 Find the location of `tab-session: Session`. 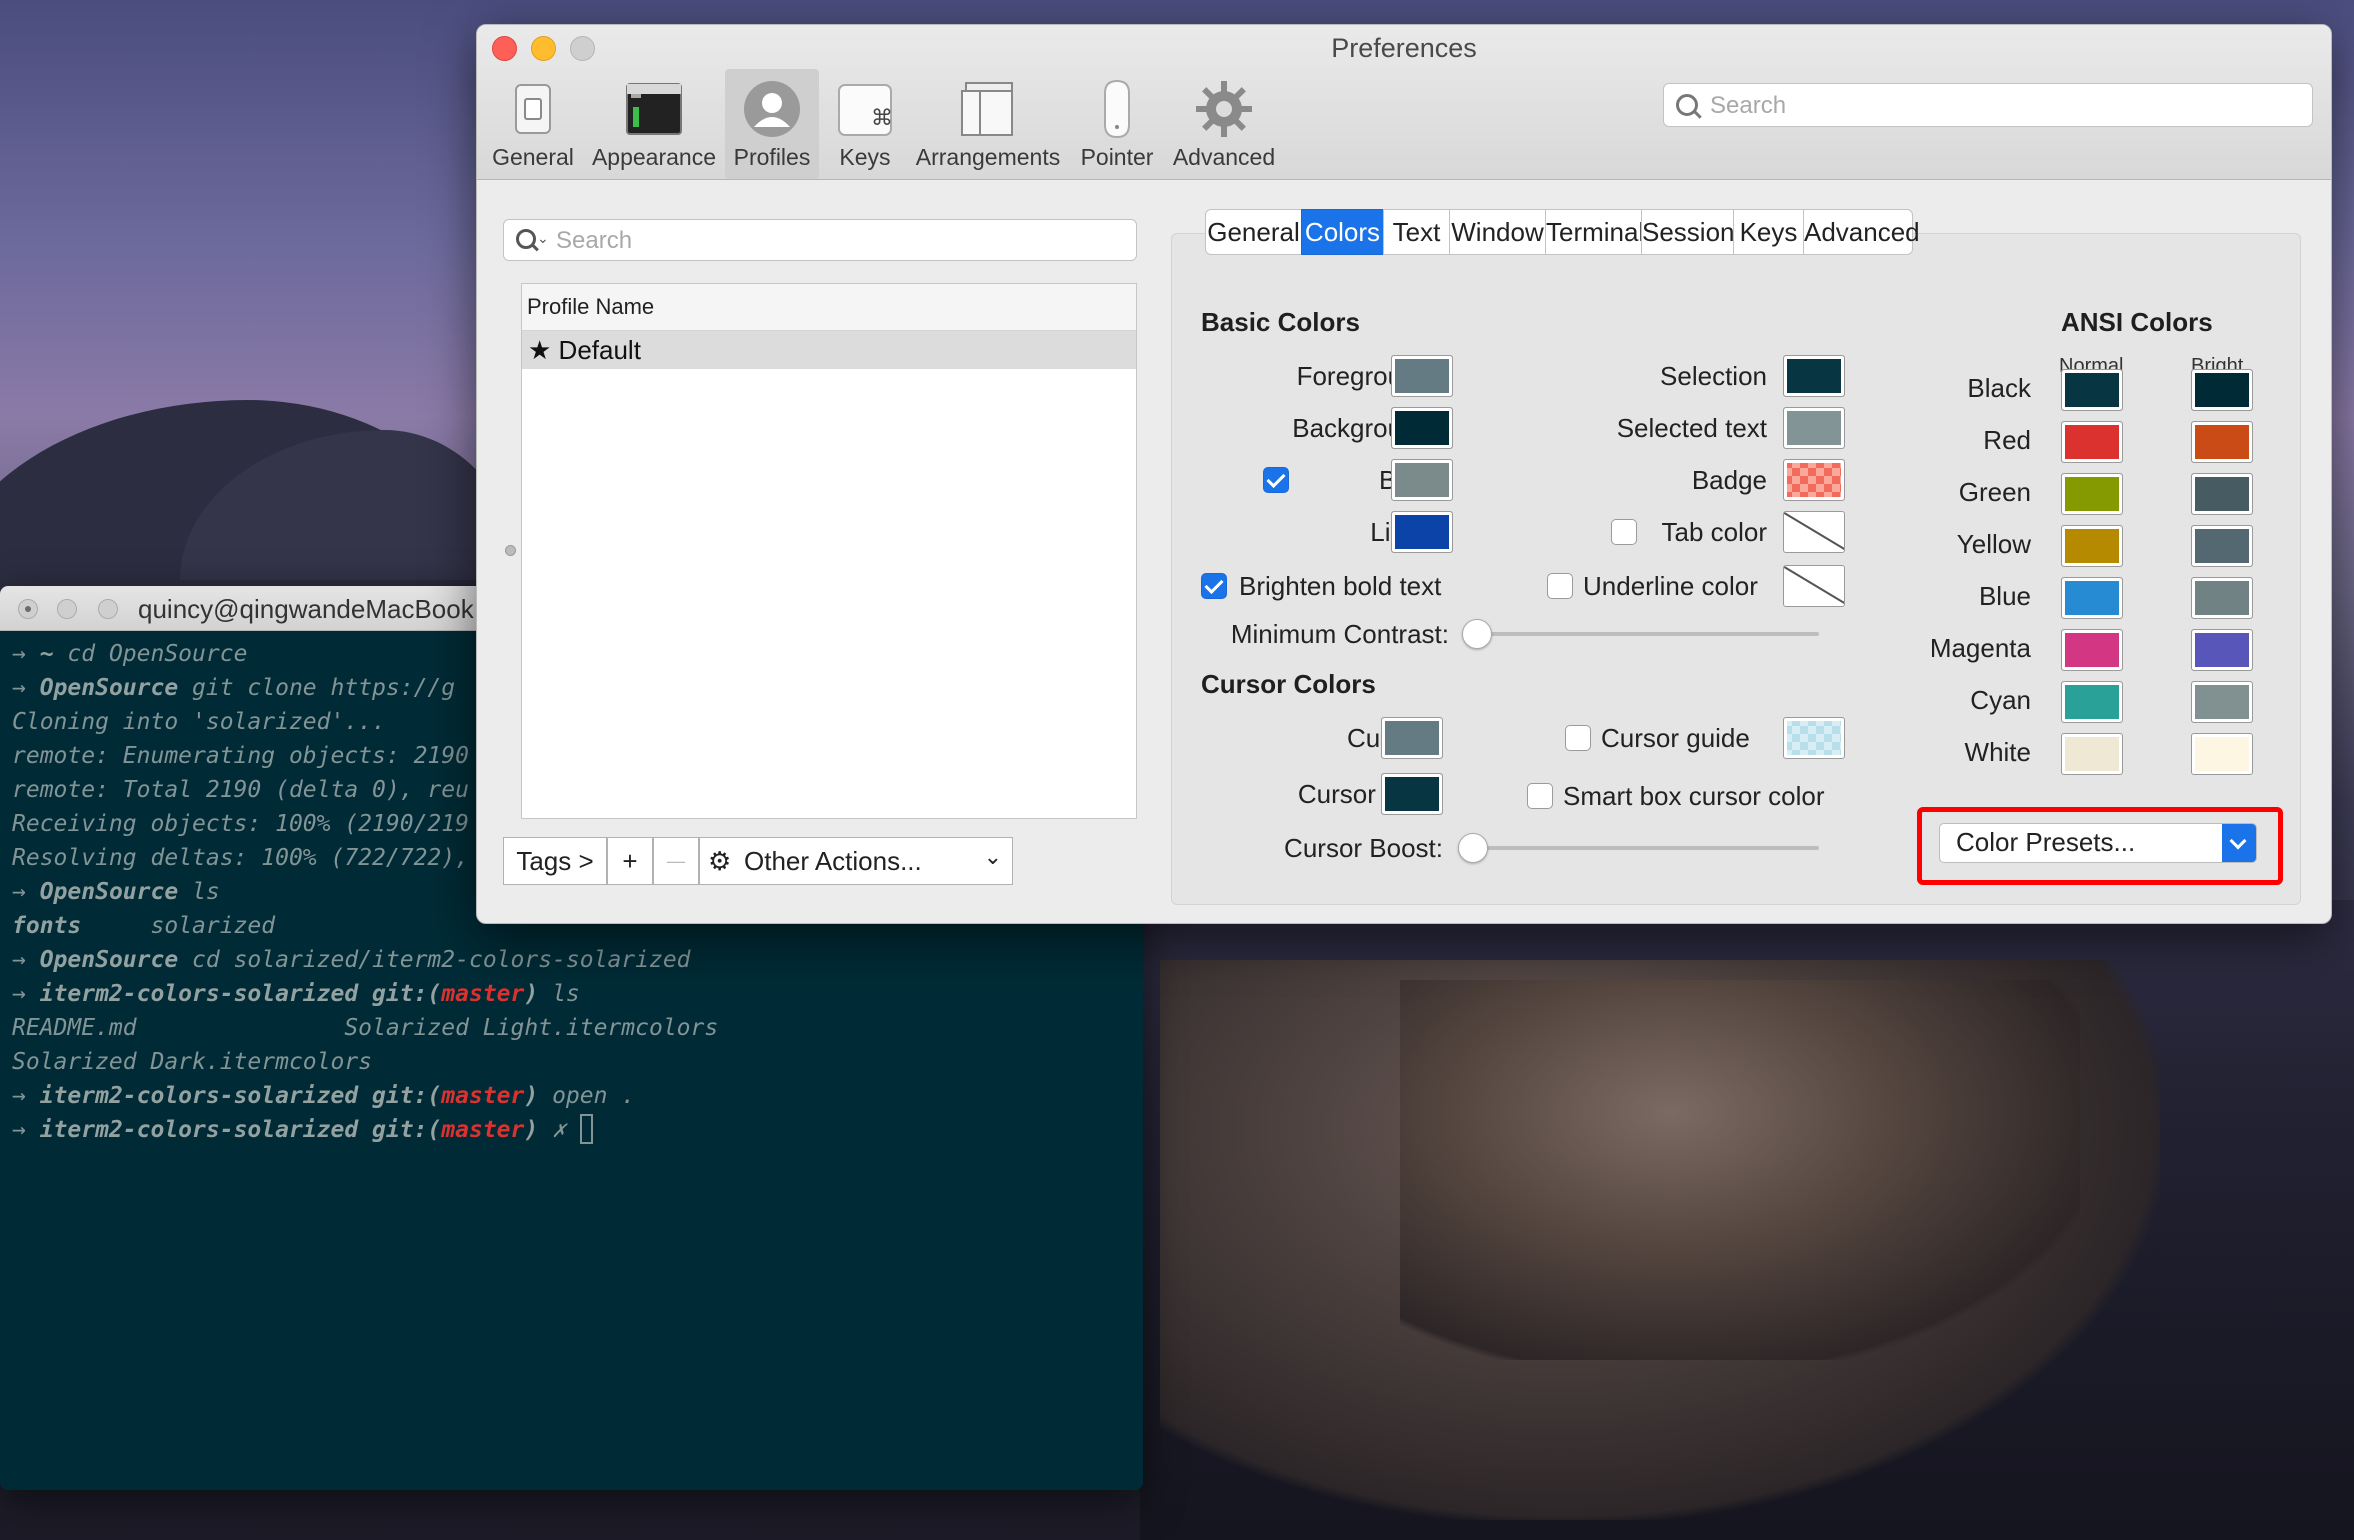

tab-session: Session is located at coordinates (1688, 232).